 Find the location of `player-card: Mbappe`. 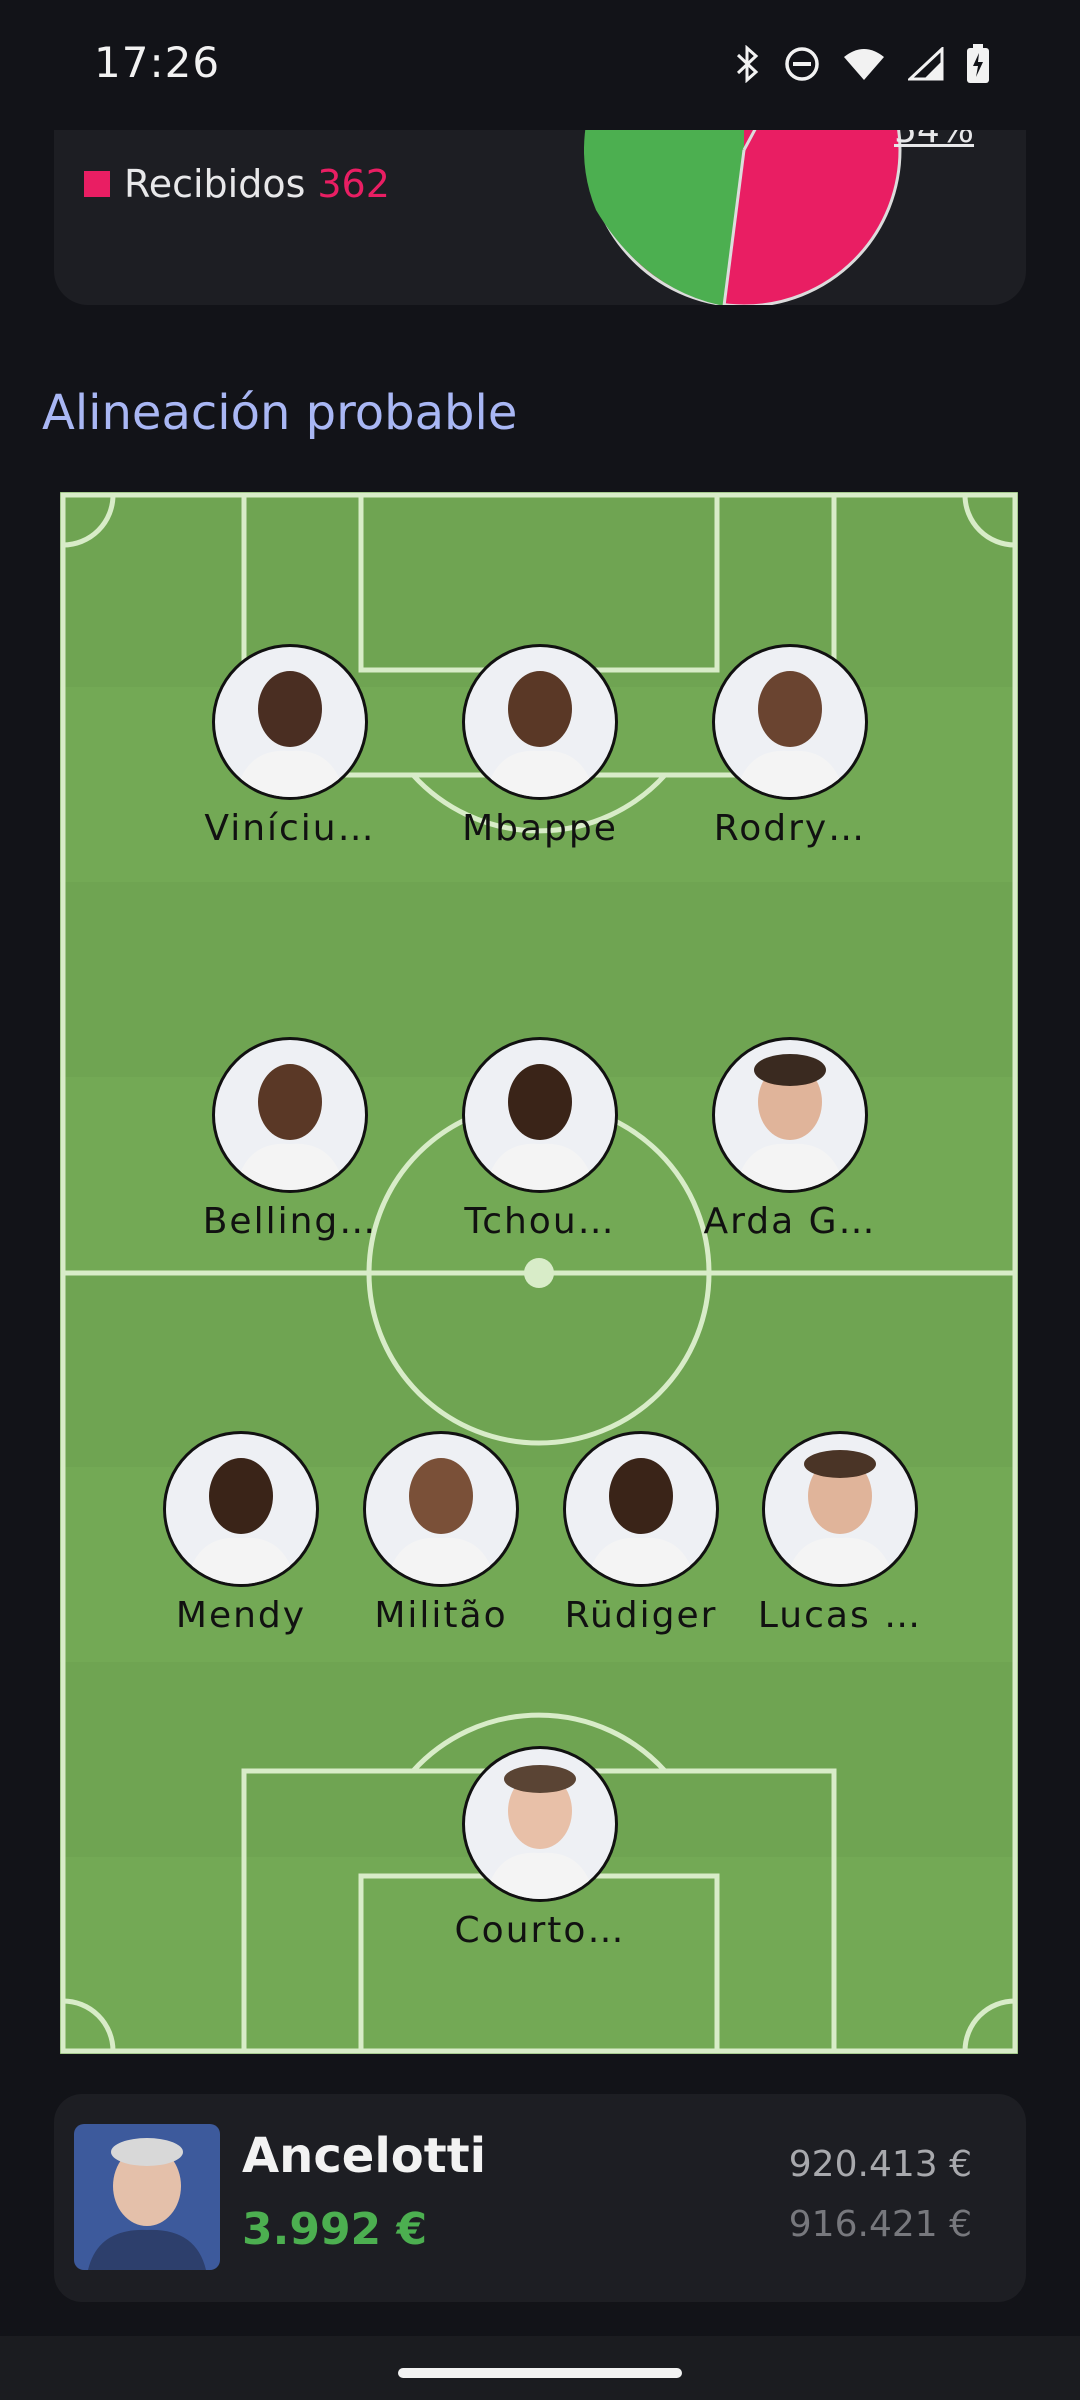

player-card: Mbappe is located at coordinates (540, 746).